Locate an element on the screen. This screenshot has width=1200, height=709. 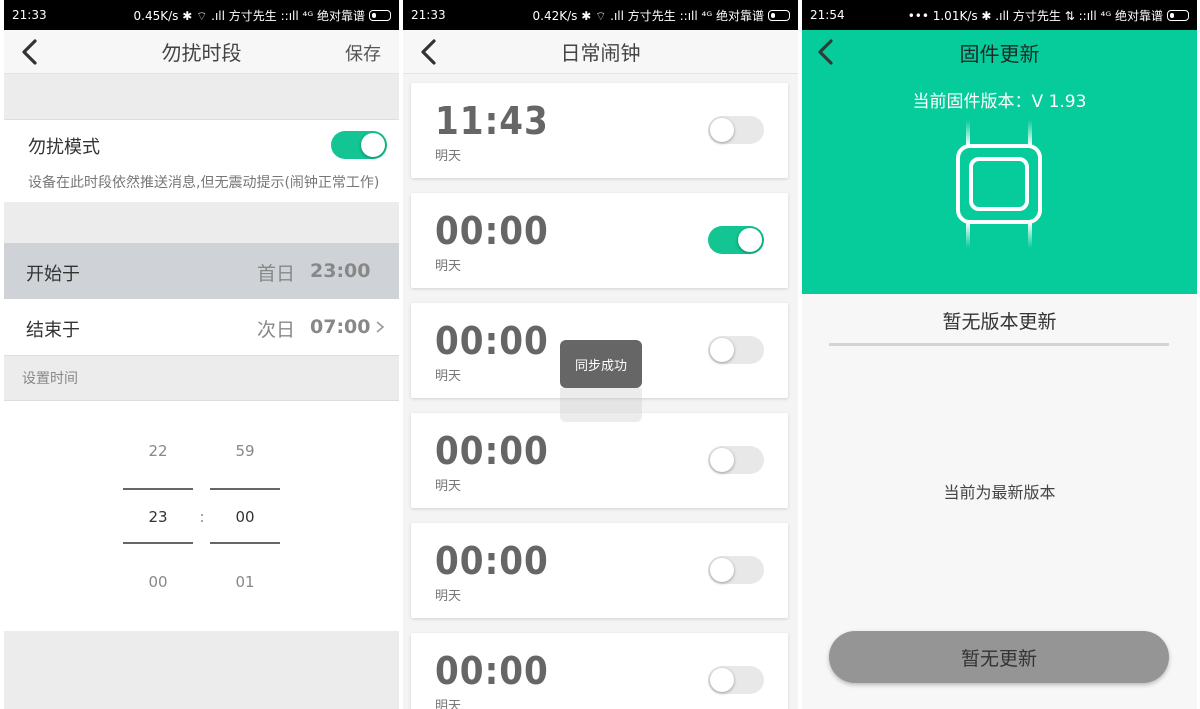
current-version: 当前固件版本：V 1.93 is located at coordinates (999, 102).